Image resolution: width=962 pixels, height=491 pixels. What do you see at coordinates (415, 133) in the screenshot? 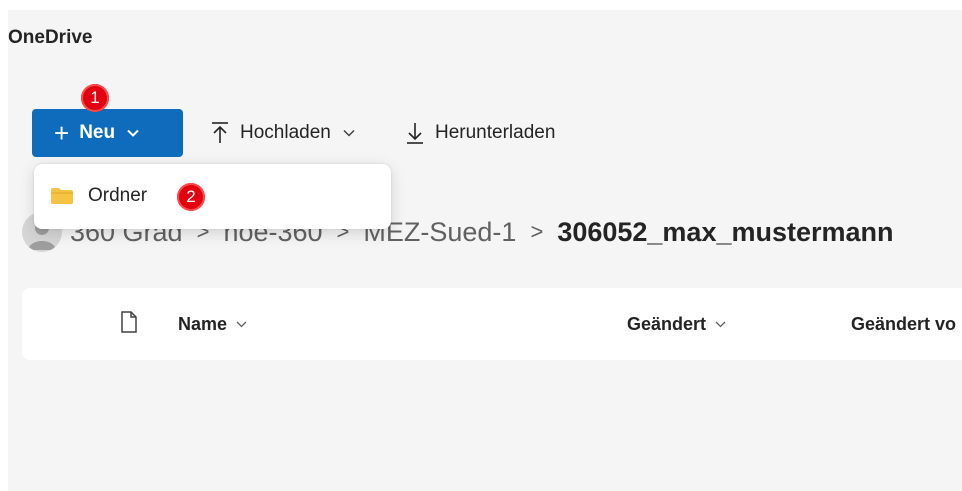
I see `download-icon` at bounding box center [415, 133].